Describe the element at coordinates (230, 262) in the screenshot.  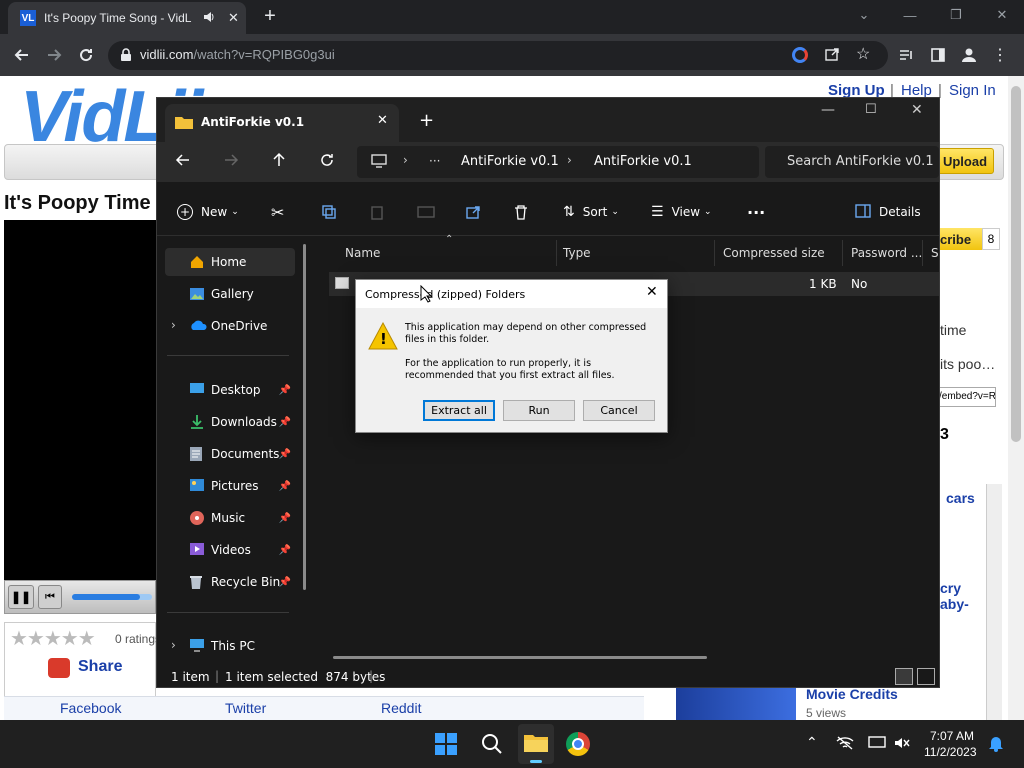
I see `nav-item-home: Home` at that location.